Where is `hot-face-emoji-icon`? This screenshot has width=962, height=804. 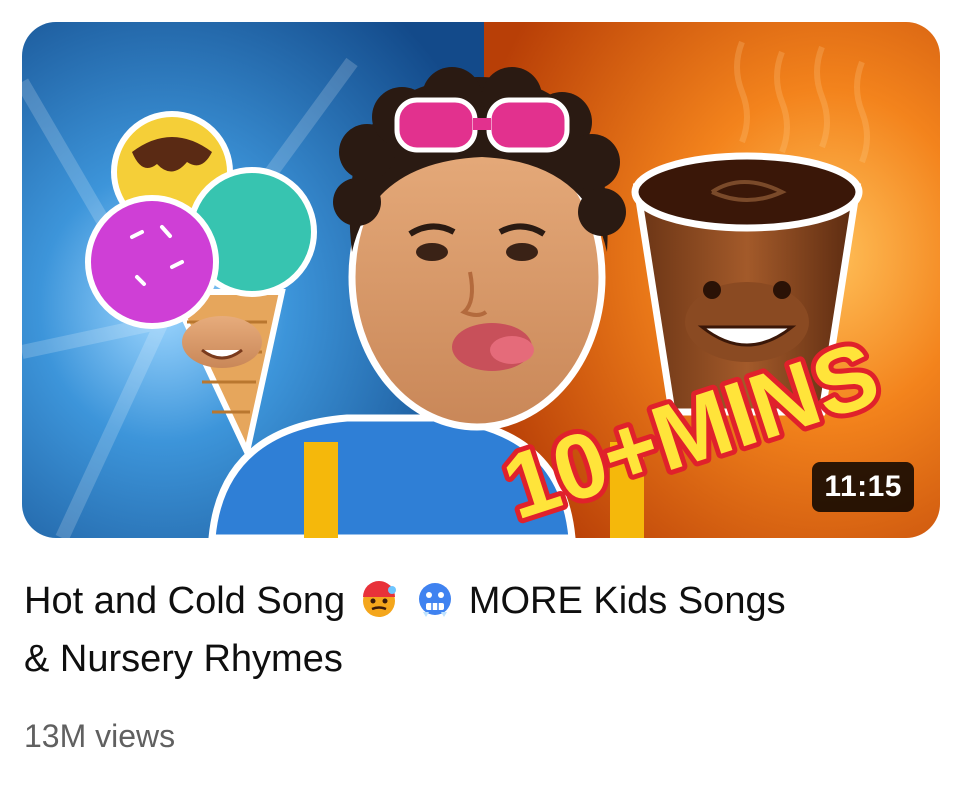
hot-face-emoji-icon is located at coordinates (379, 599).